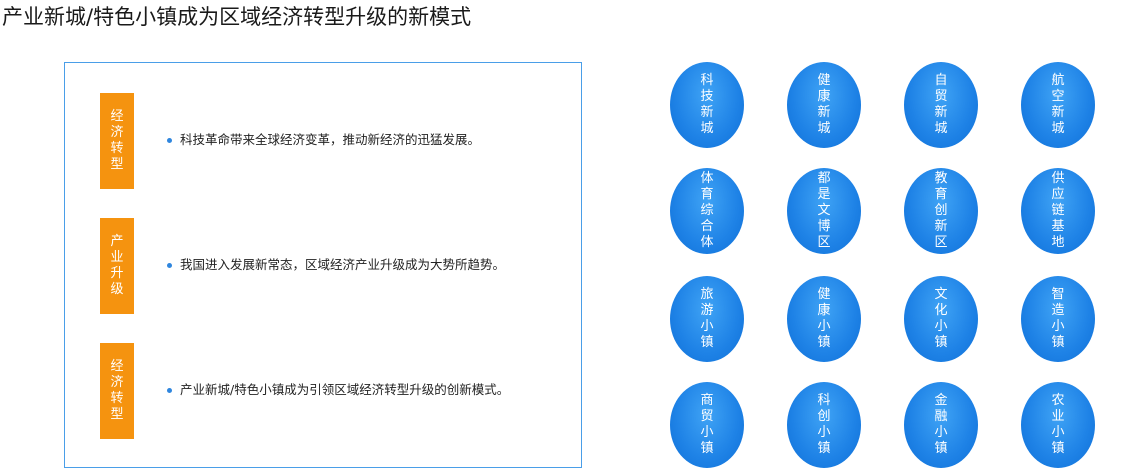 The width and height of the screenshot is (1146, 470). I want to click on category-label: 科创小镇, so click(824, 424).